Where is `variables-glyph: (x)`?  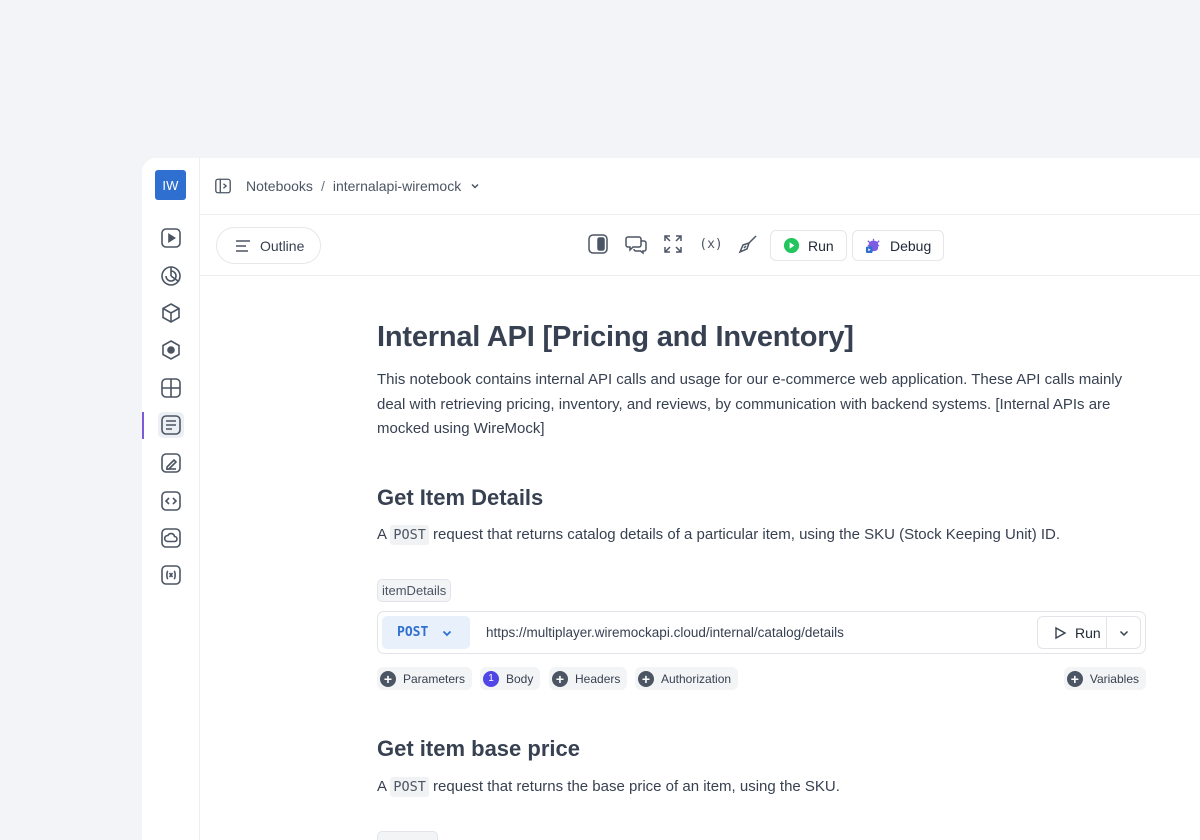
variables-glyph: (x) is located at coordinates (711, 244).